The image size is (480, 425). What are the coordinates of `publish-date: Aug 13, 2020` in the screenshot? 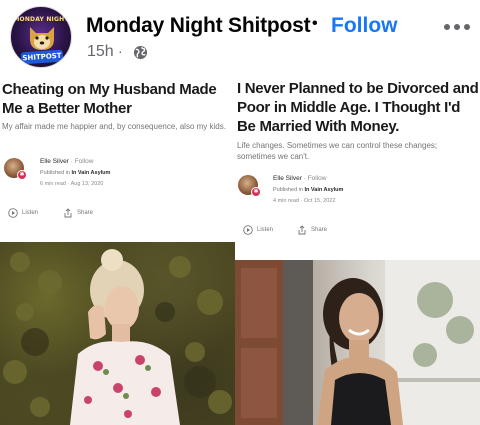 It's located at (87, 184).